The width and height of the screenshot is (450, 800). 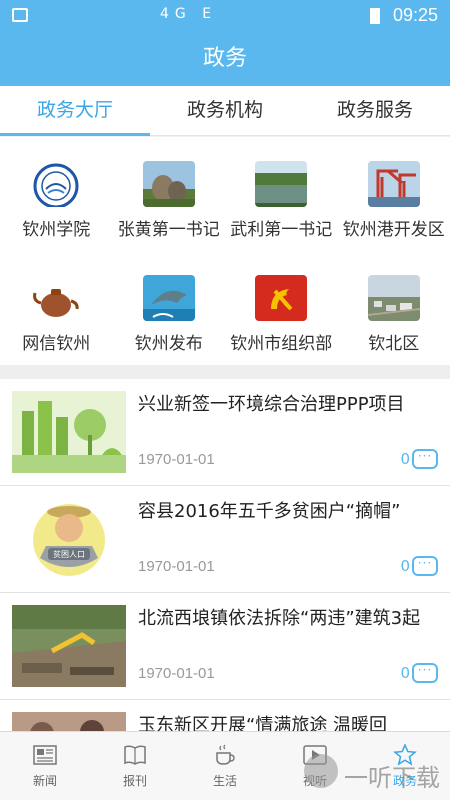 I want to click on status-bar: 4G E 09:25, so click(x=225, y=16).